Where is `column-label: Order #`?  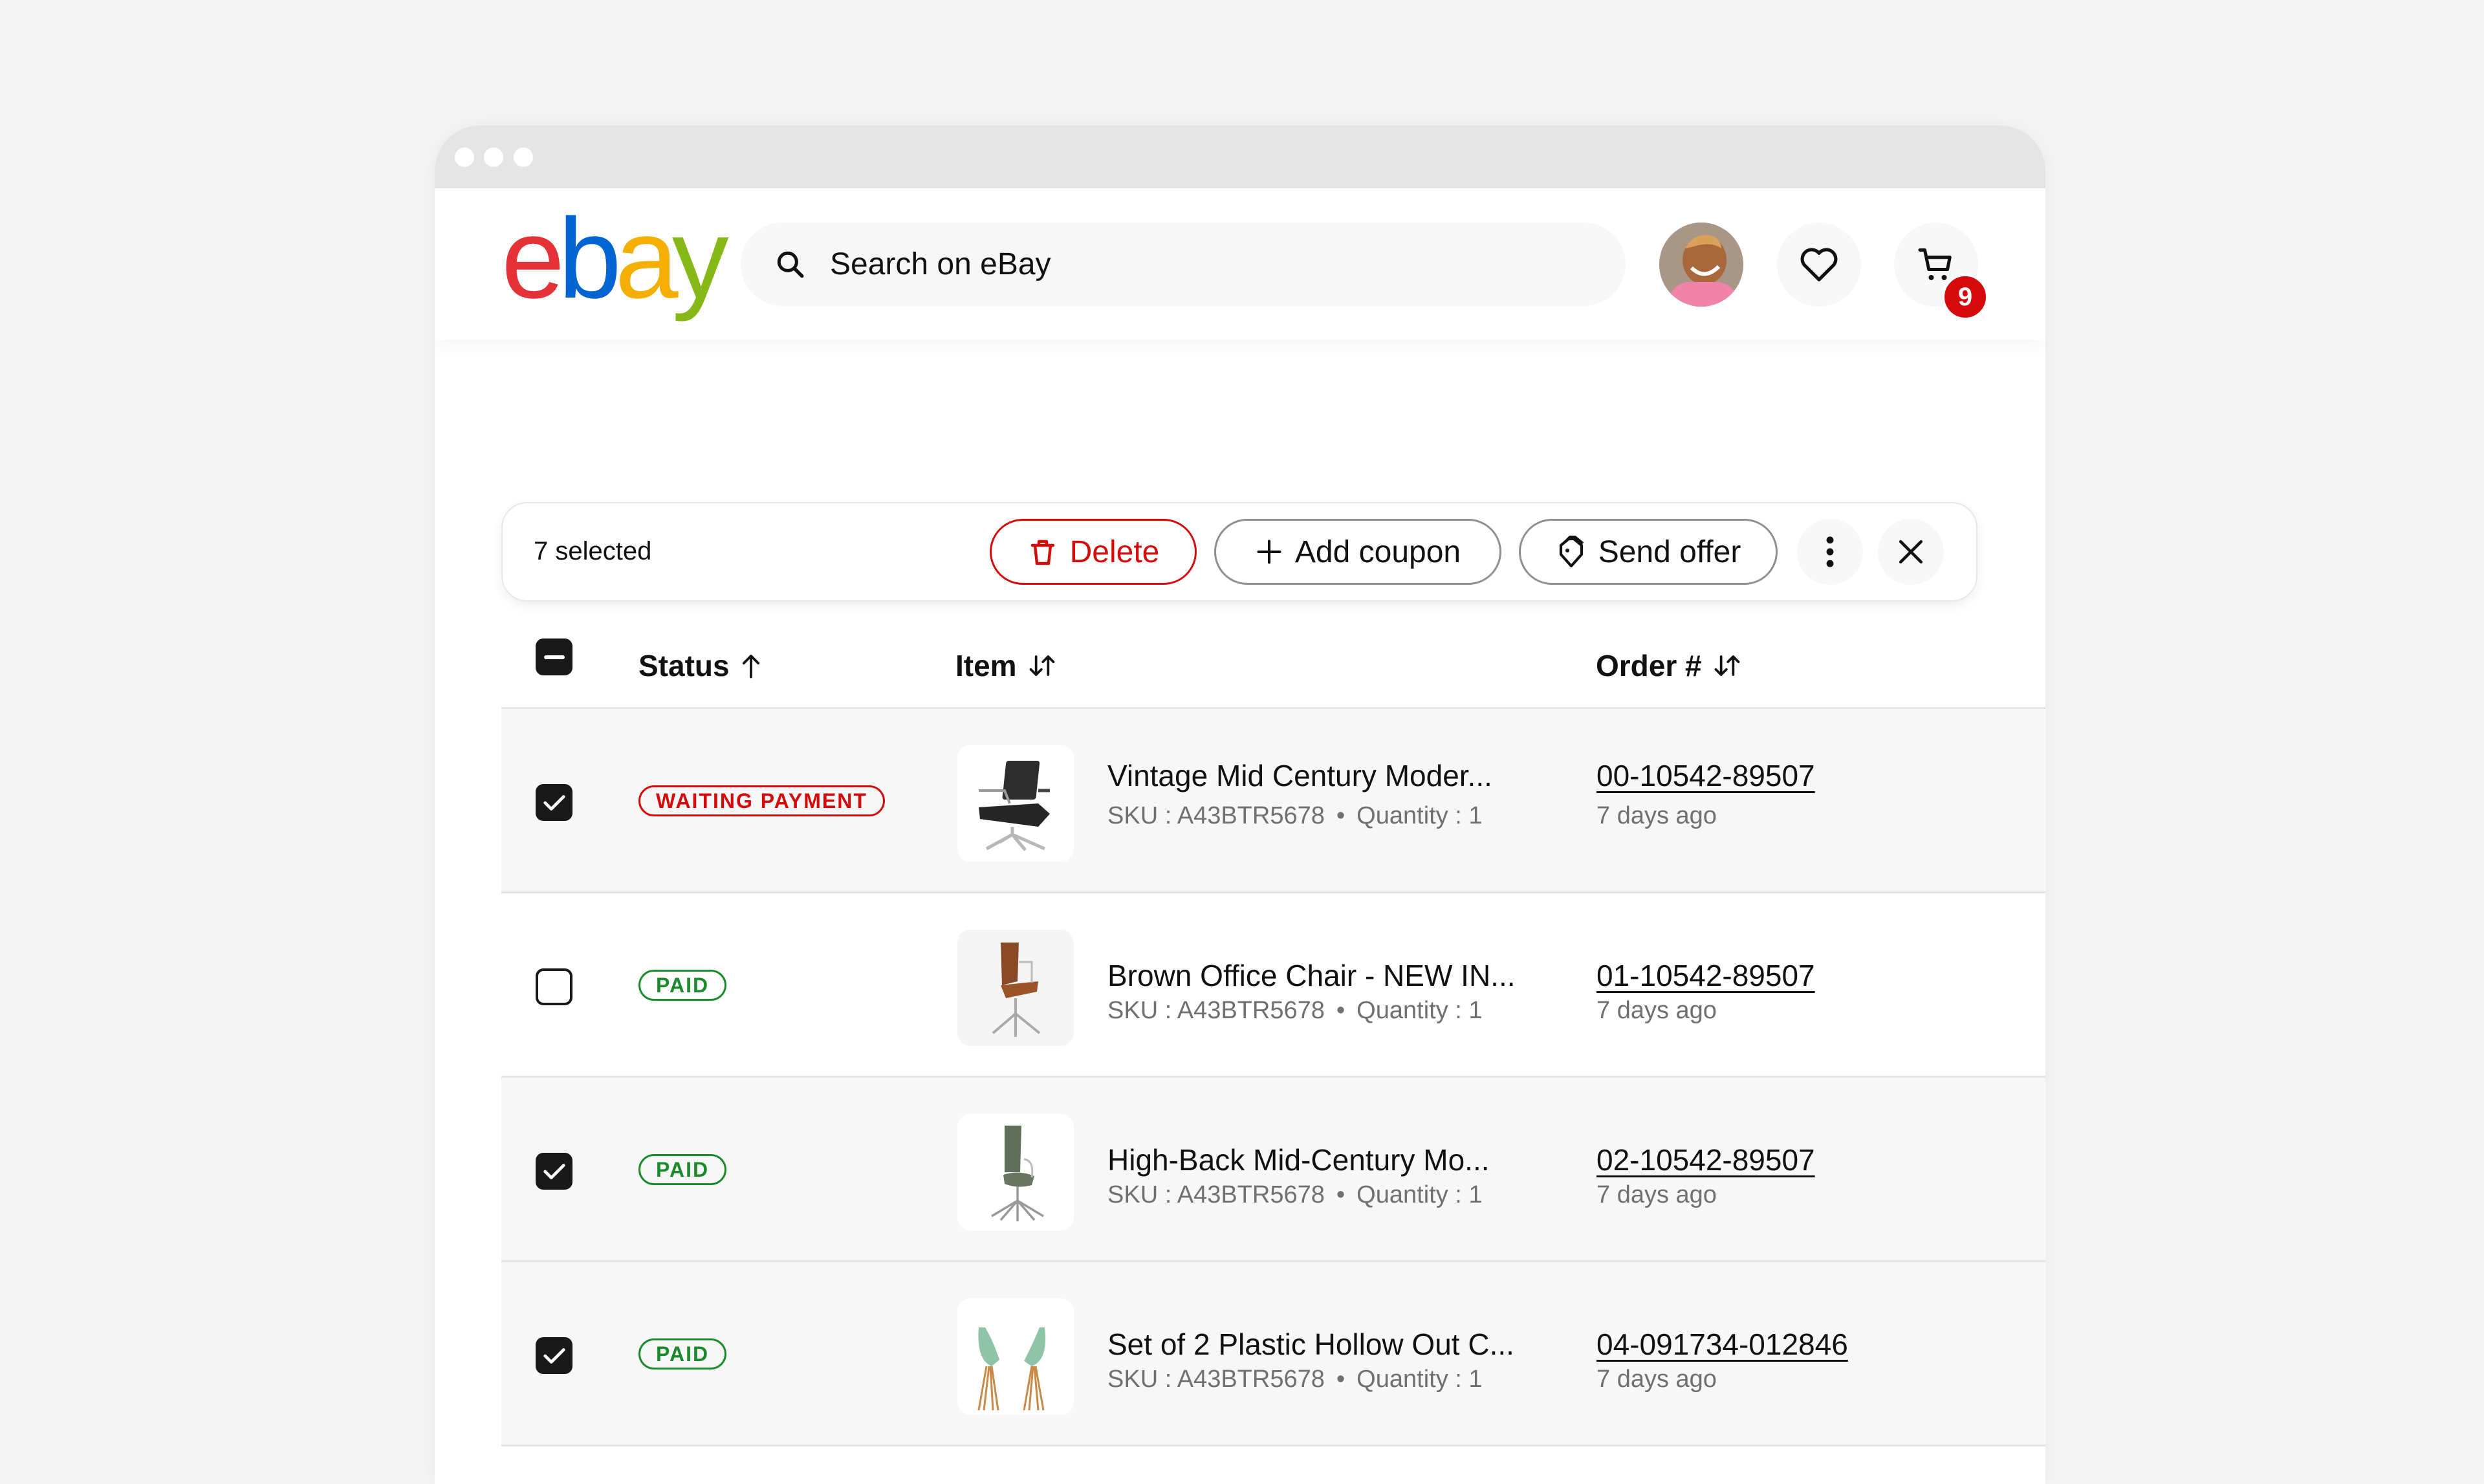
column-label: Order # is located at coordinates (1649, 665).